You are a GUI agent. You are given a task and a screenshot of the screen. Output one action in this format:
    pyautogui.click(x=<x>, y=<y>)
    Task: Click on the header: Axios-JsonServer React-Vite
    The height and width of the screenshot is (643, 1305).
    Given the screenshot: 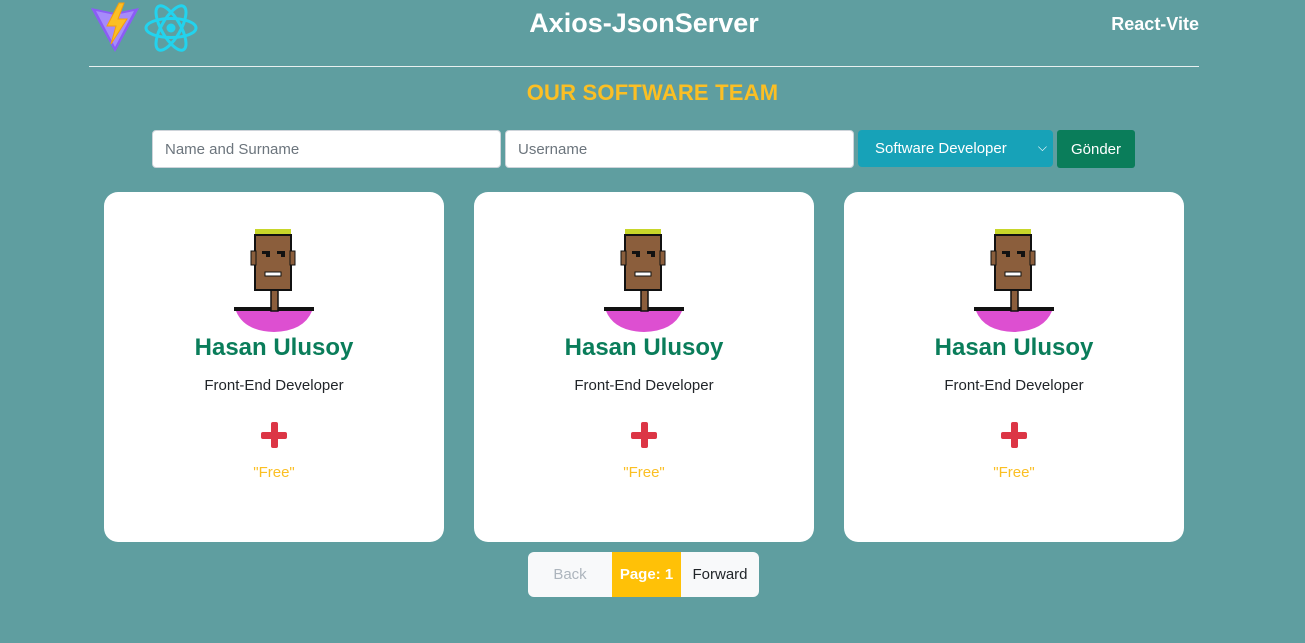 What is the action you would take?
    pyautogui.click(x=644, y=33)
    